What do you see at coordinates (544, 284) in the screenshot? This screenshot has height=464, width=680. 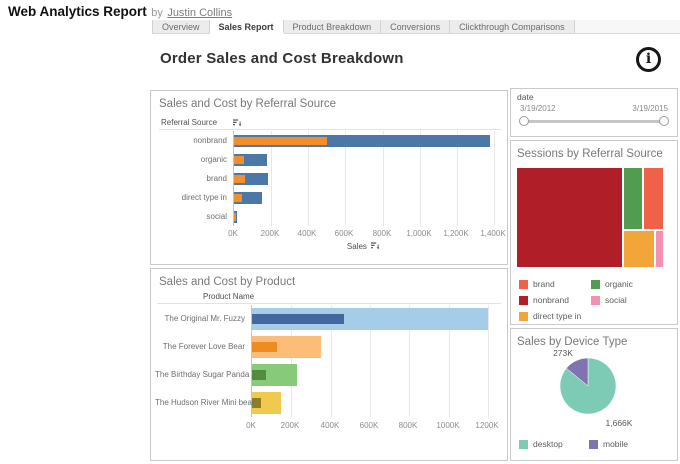 I see `legend-label: brand` at bounding box center [544, 284].